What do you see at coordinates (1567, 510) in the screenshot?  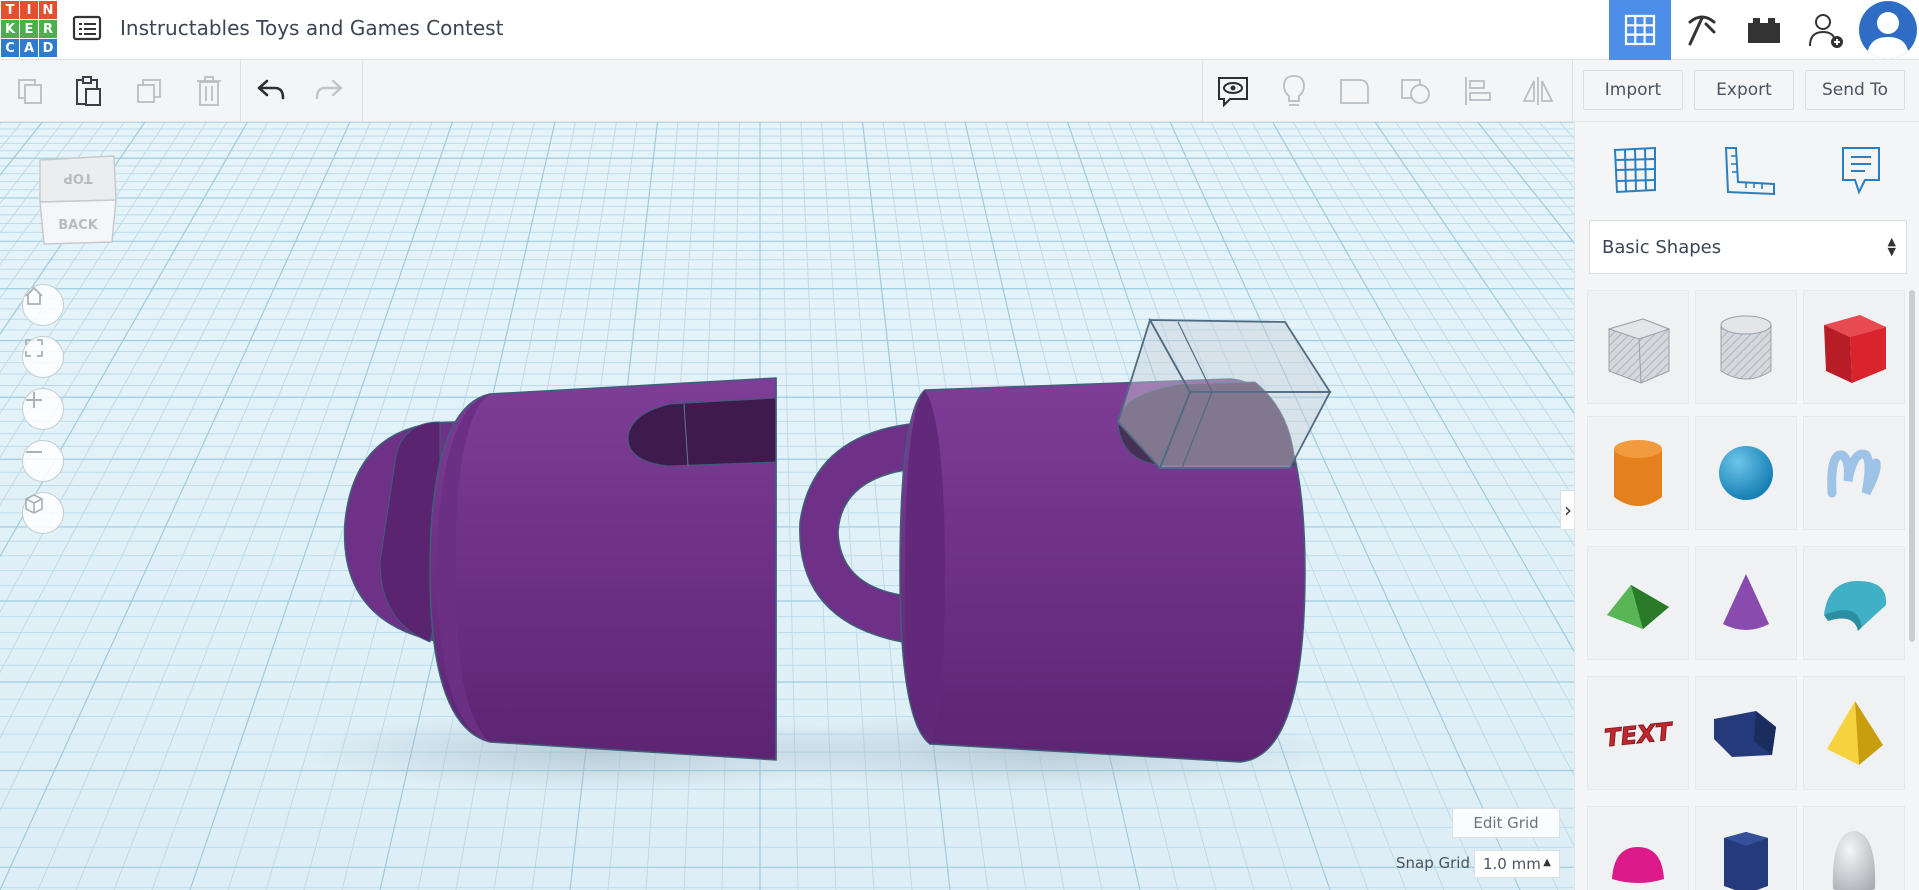 I see `collapse-panel-icon: ›` at bounding box center [1567, 510].